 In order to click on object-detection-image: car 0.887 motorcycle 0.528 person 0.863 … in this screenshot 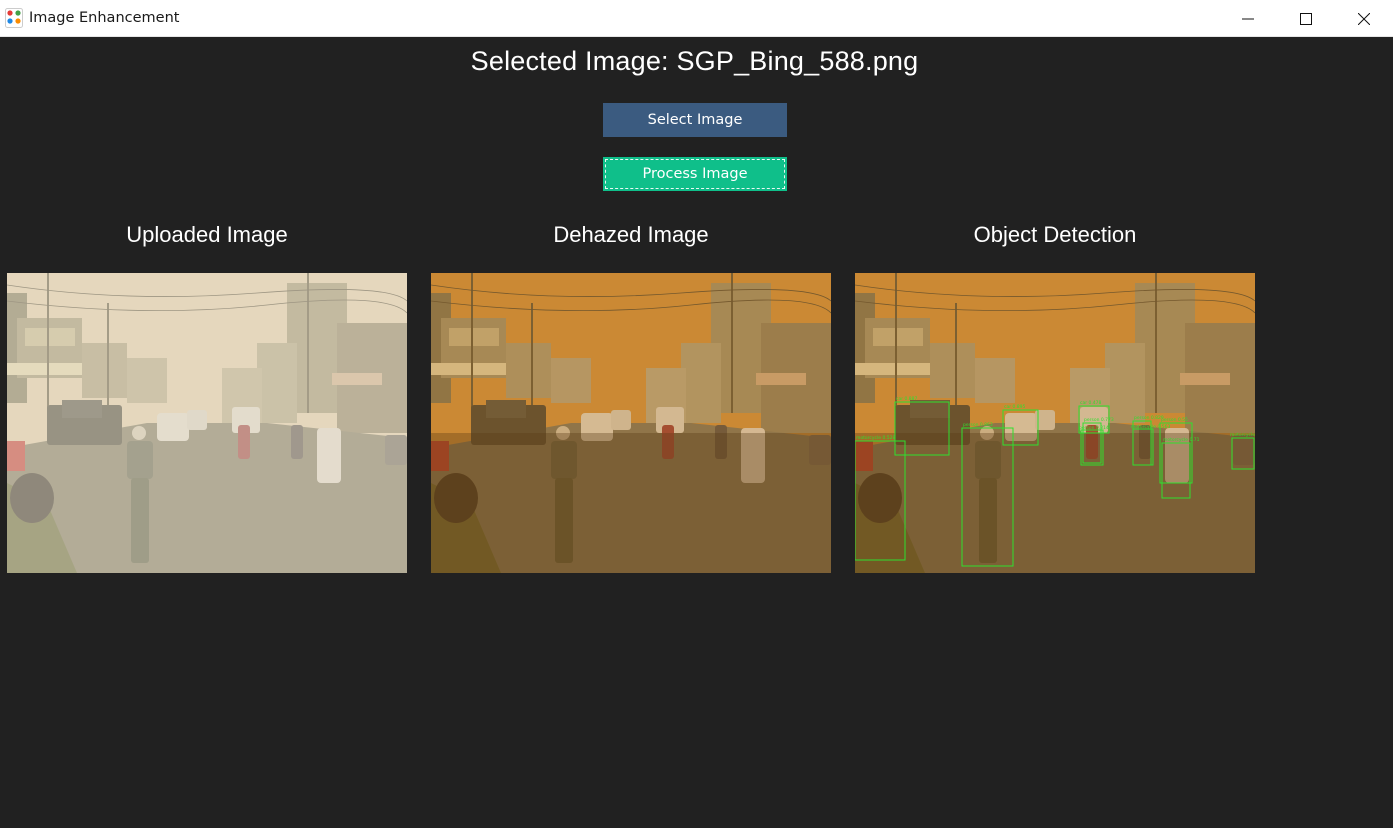, I will do `click(1055, 423)`.